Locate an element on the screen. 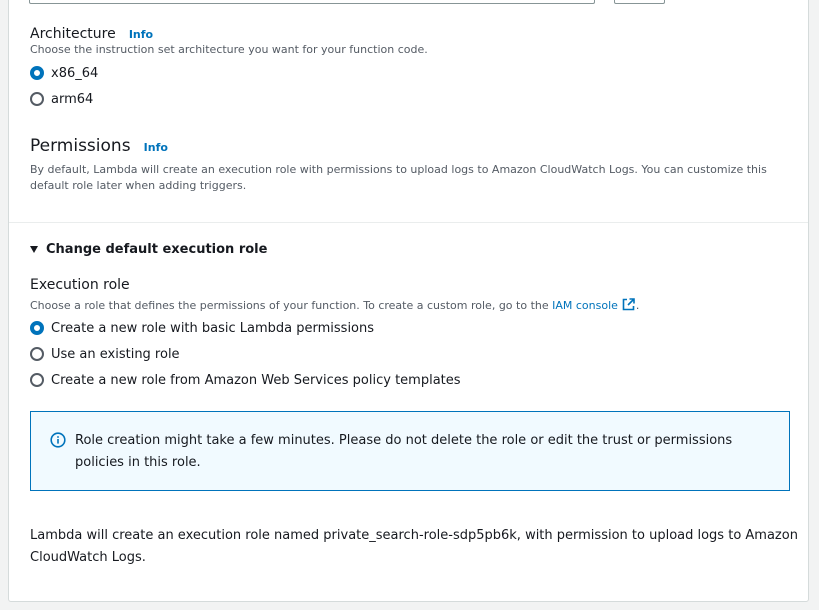 Image resolution: width=819 pixels, height=610 pixels. permissions-header: Permissions Info is located at coordinates (99, 146).